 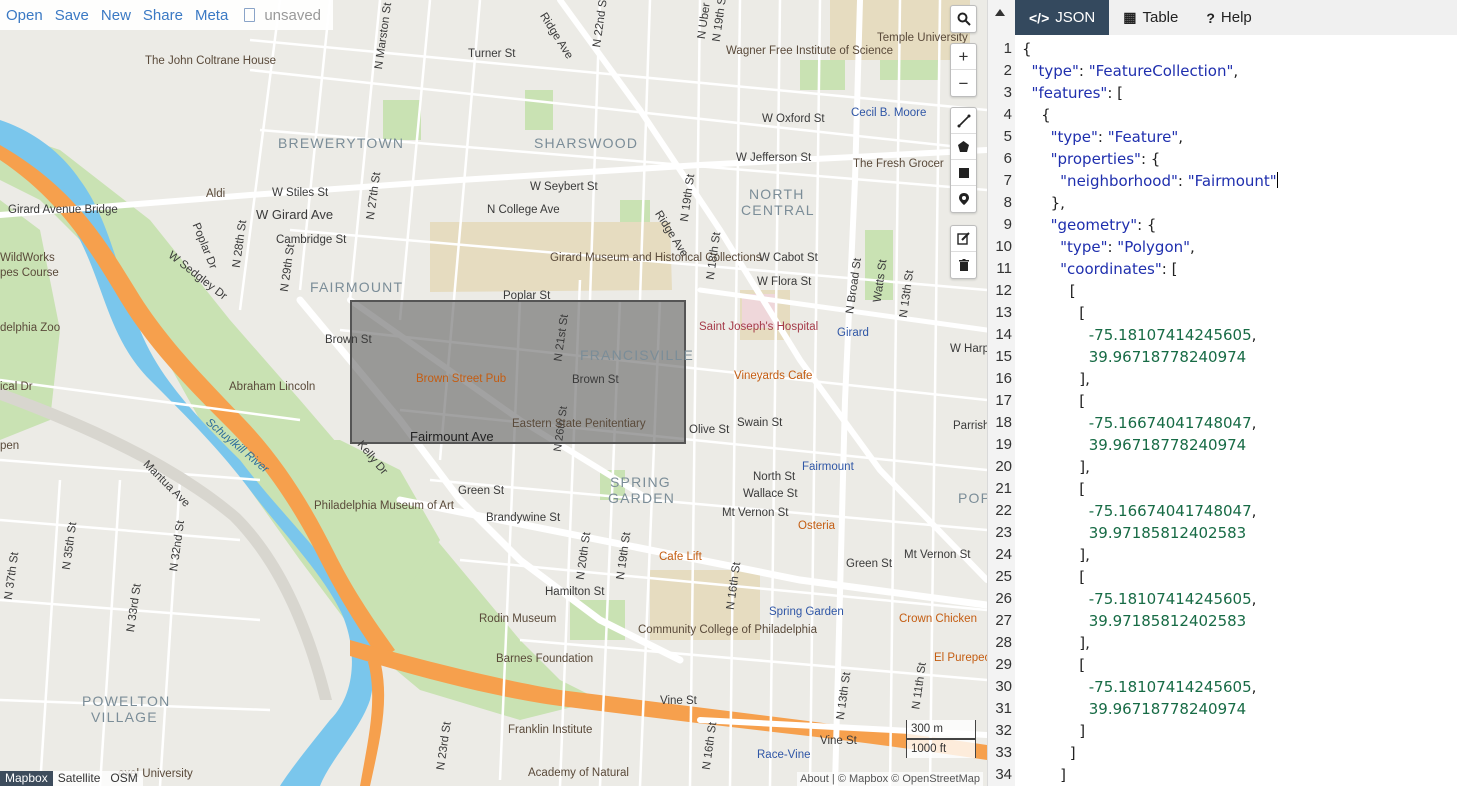 I want to click on line-number: 18, so click(x=1003, y=422).